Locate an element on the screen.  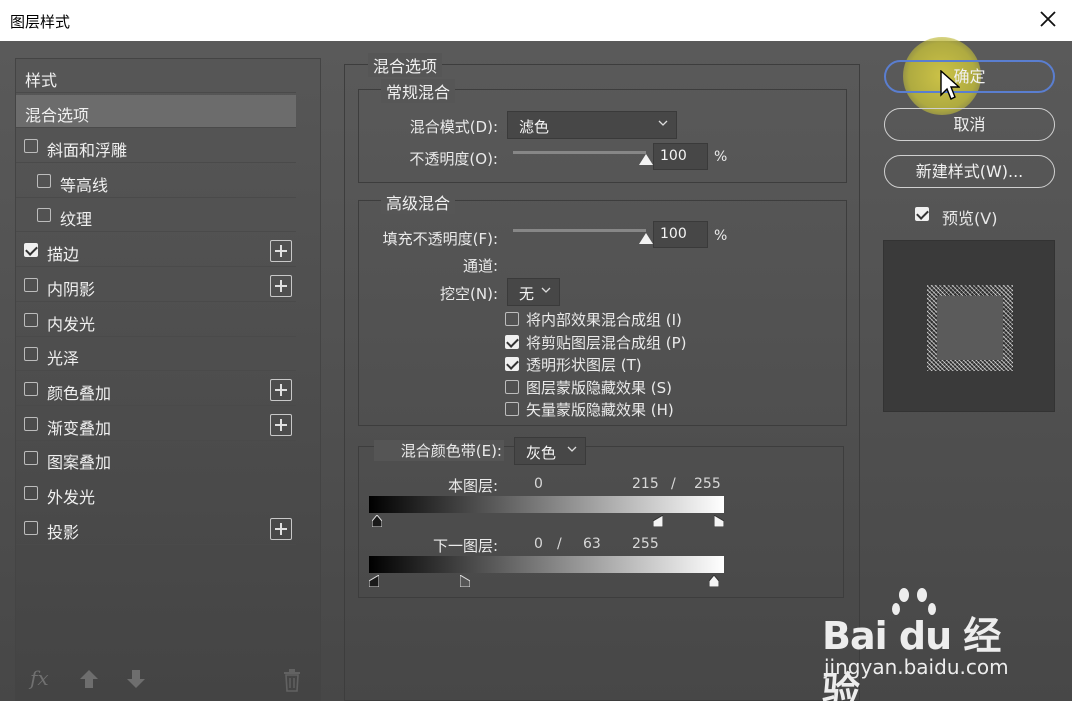
blend-mode-dropdown: 滤色 is located at coordinates (592, 125).